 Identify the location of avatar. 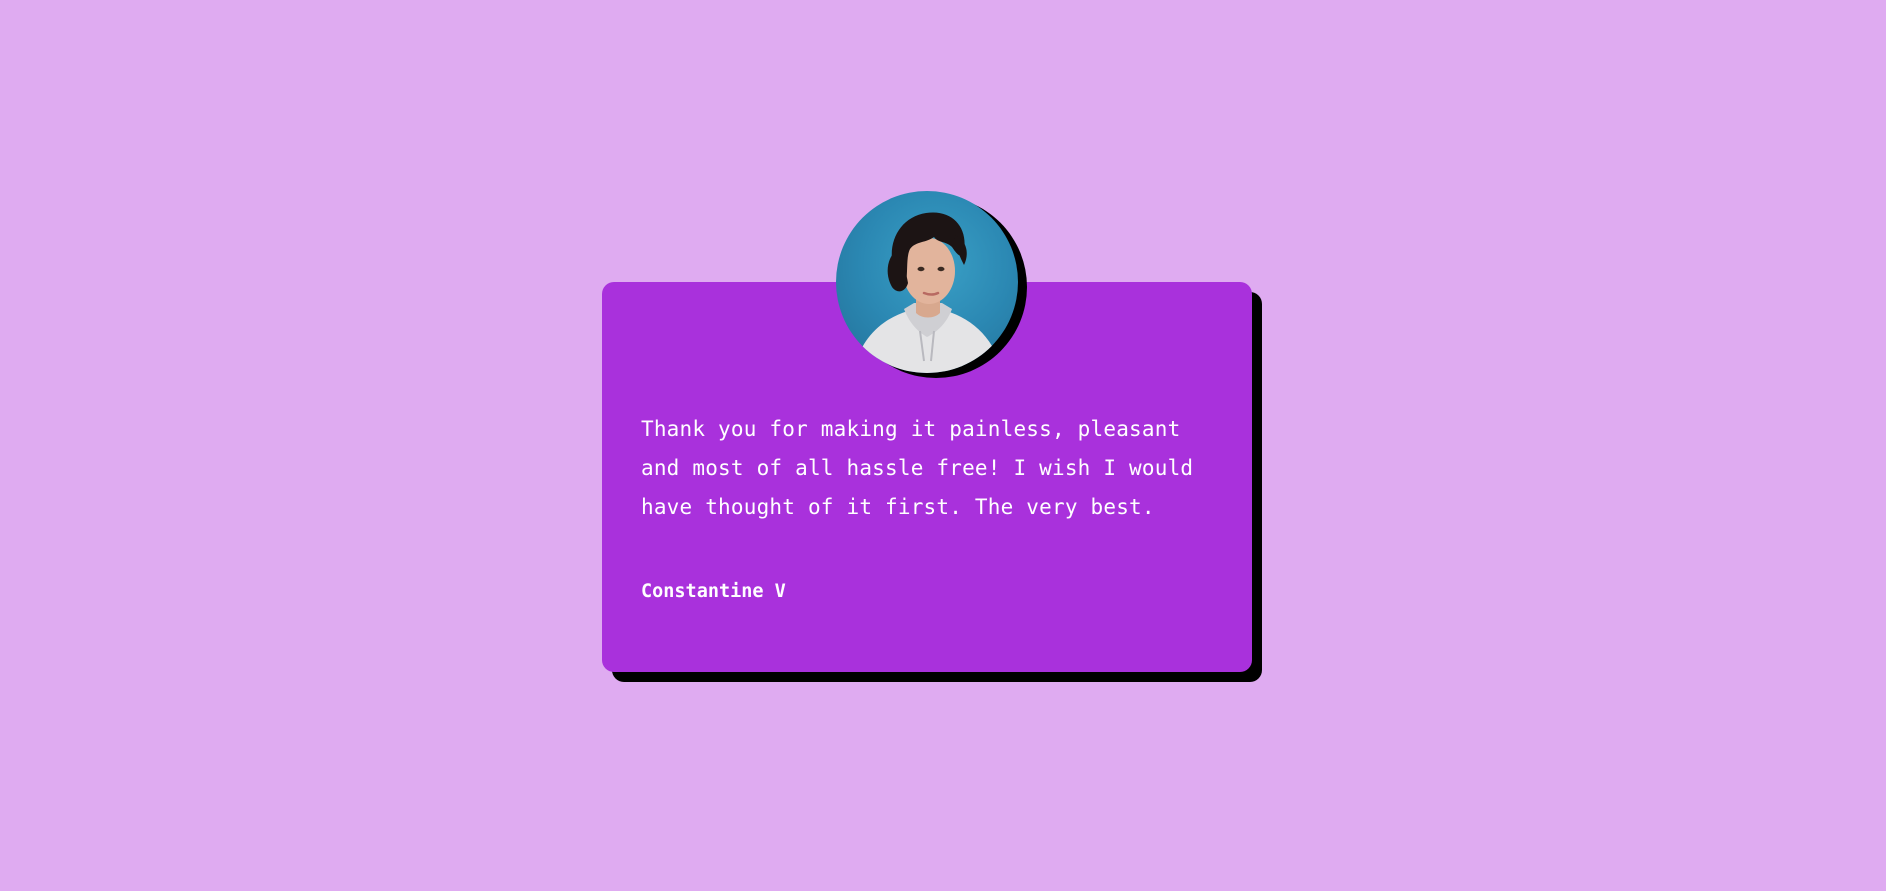
(927, 282).